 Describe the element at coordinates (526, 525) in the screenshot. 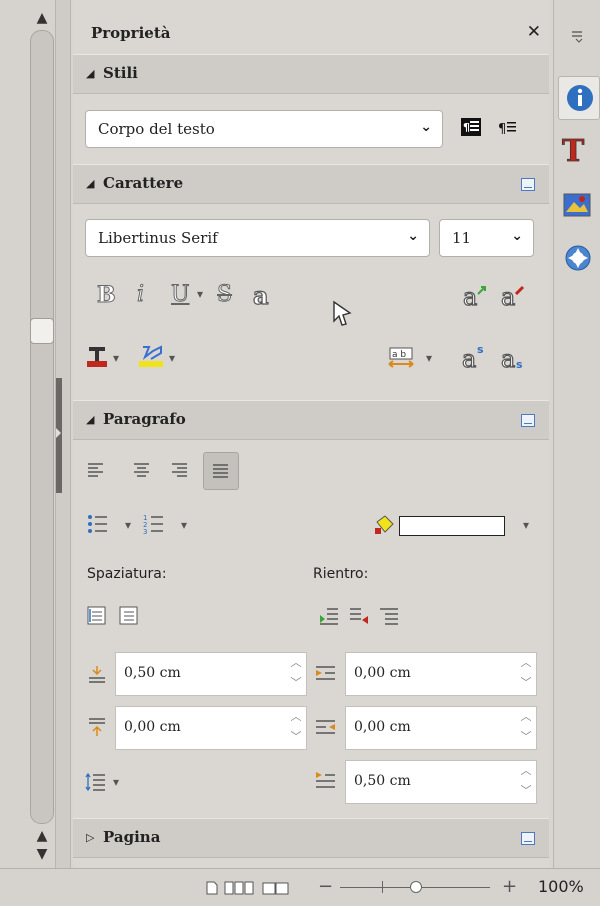

I see `background-dropdown-icon: ▾` at that location.